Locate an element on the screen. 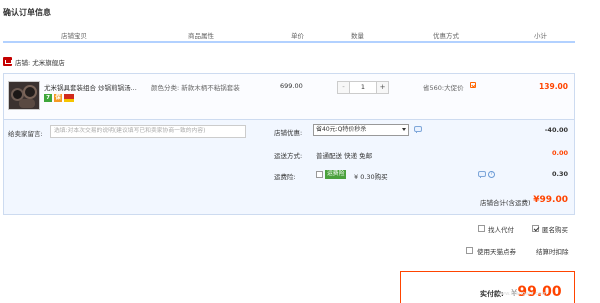 The image size is (600, 303). shipping-method: 普通配送 快递 免邮 is located at coordinates (344, 156).